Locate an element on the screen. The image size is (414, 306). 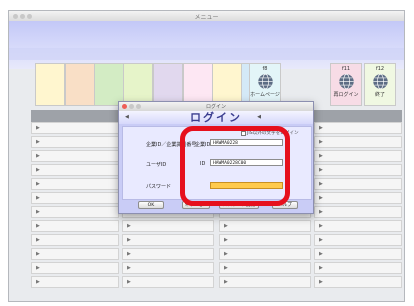
dialog-window-title: ログイン is located at coordinates (215, 107).